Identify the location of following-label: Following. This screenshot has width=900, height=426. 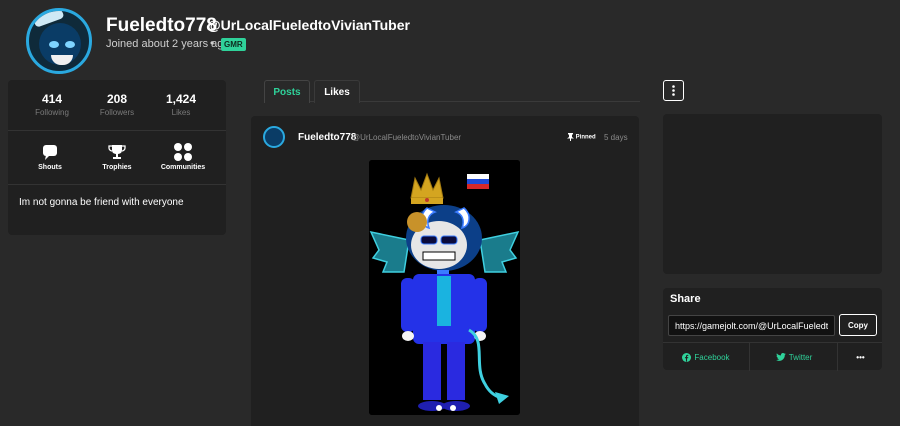
(52, 112).